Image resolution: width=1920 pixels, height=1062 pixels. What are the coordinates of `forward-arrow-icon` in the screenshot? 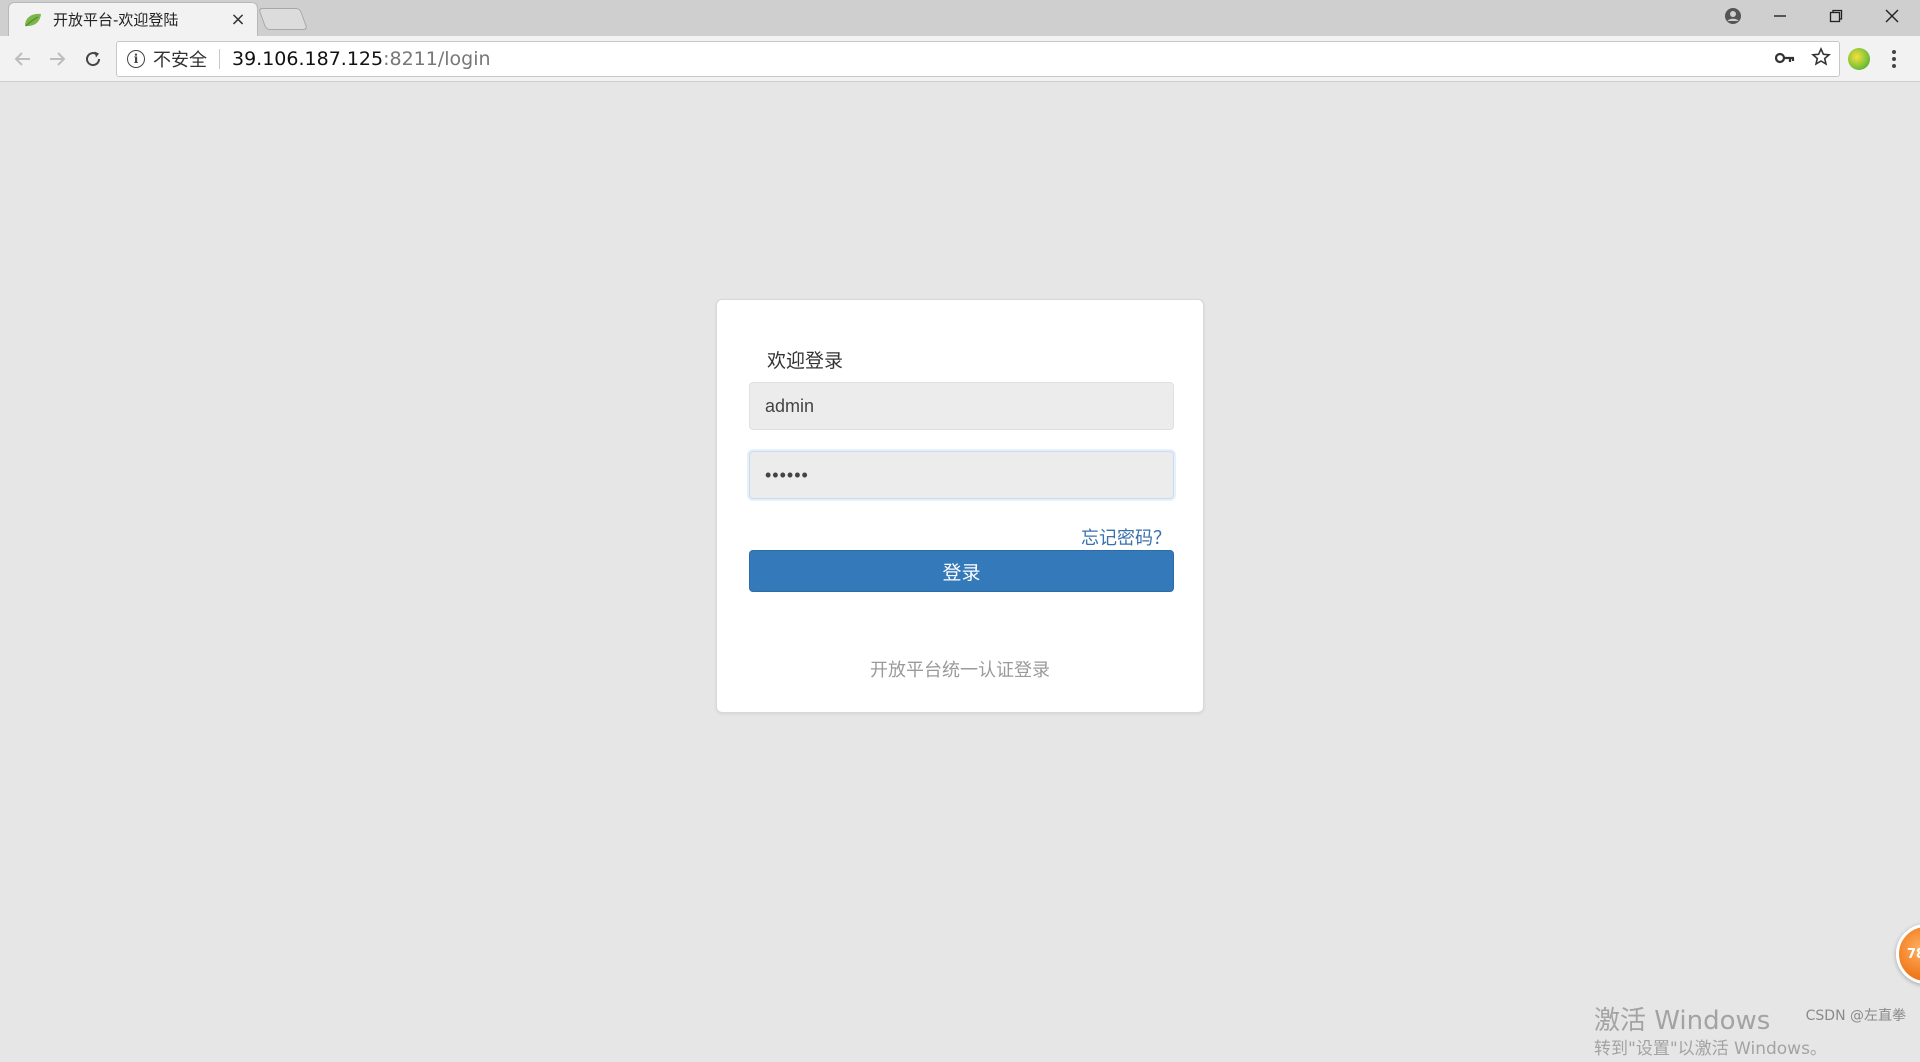 It's located at (57, 59).